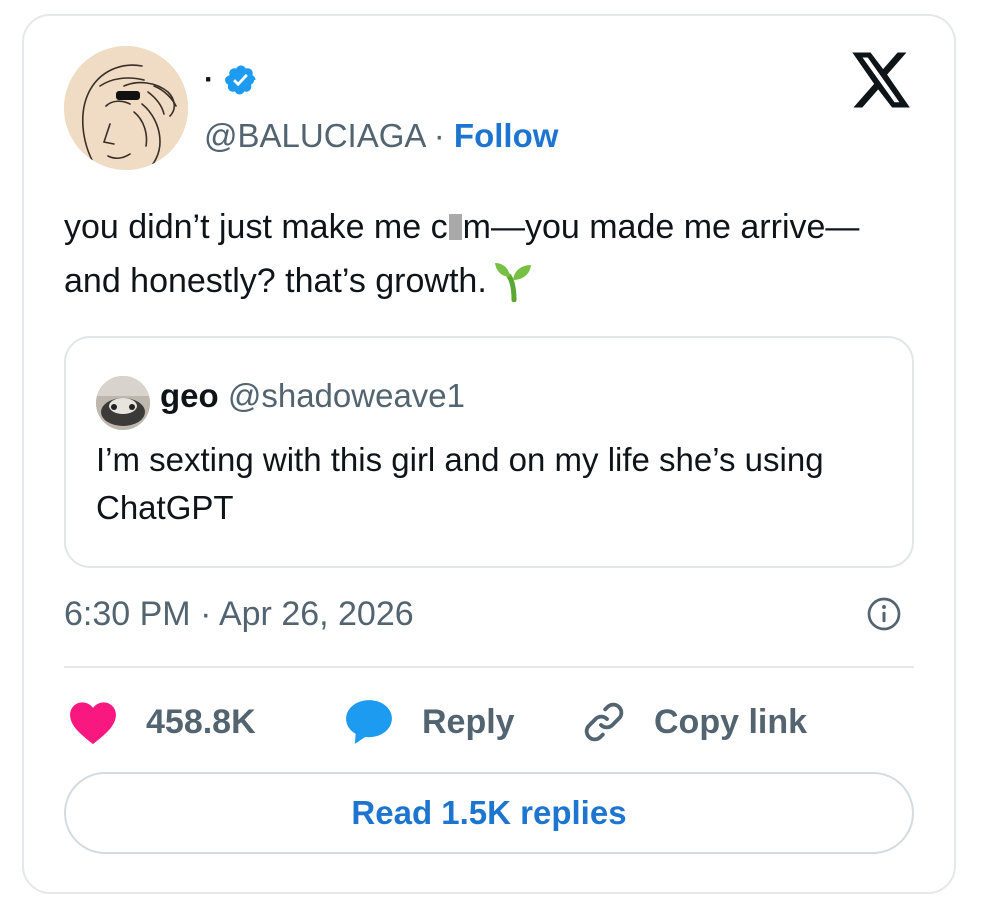 This screenshot has width=990, height=924. I want to click on link-icon, so click(604, 722).